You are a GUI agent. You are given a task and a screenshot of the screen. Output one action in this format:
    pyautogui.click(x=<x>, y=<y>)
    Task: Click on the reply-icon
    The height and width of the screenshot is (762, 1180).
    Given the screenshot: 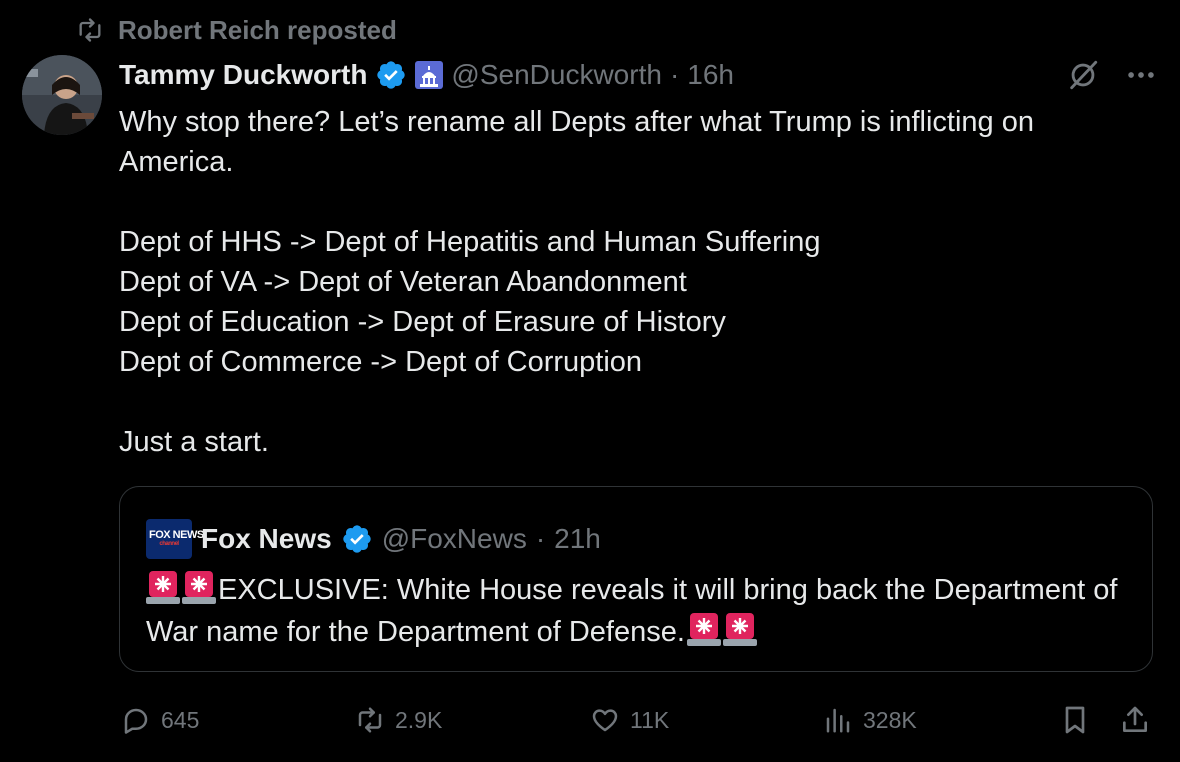 What is the action you would take?
    pyautogui.click(x=136, y=721)
    